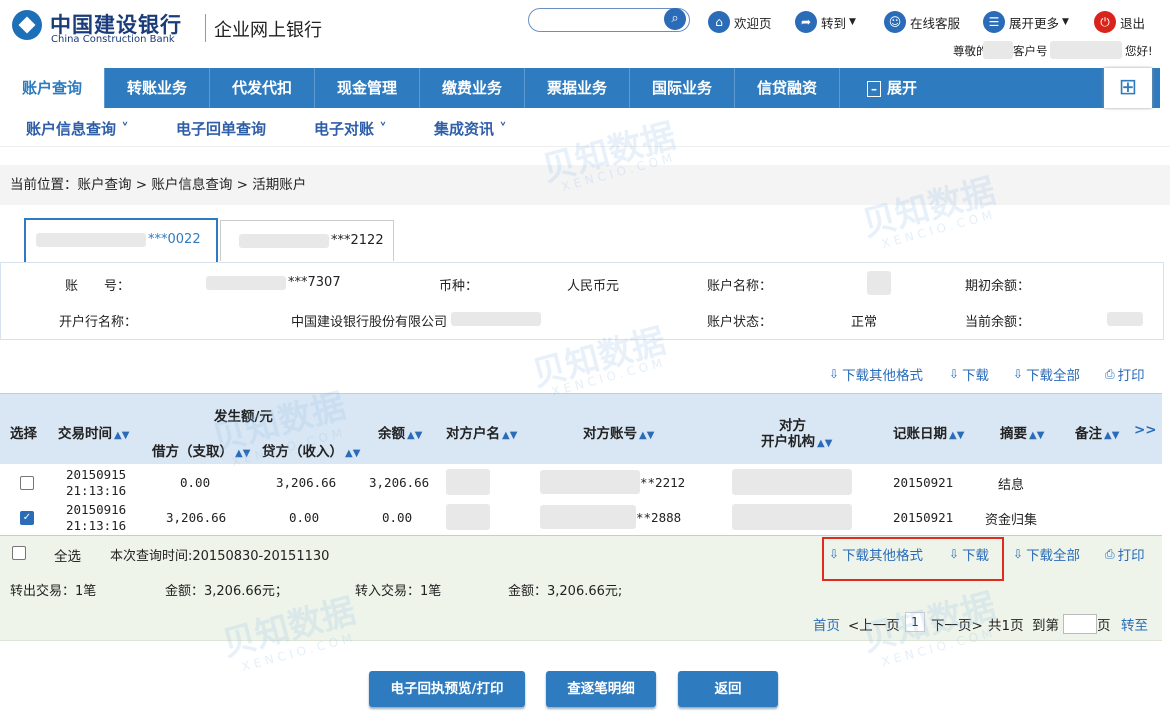 The width and height of the screenshot is (1170, 720). Describe the element at coordinates (27, 518) in the screenshot. I see `row-checkbox: ✓` at that location.